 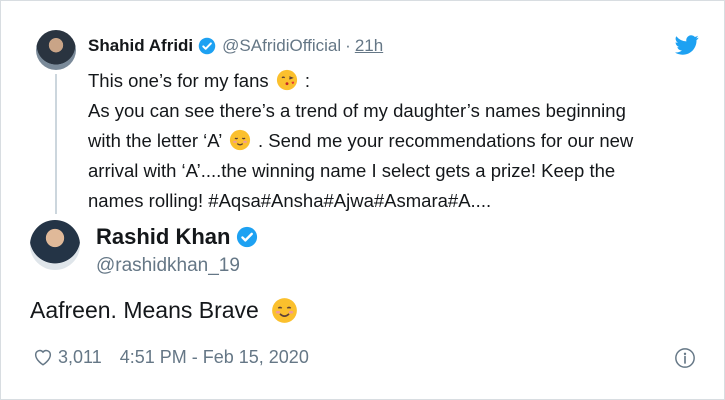 I want to click on thread-connector-line, so click(x=56, y=144).